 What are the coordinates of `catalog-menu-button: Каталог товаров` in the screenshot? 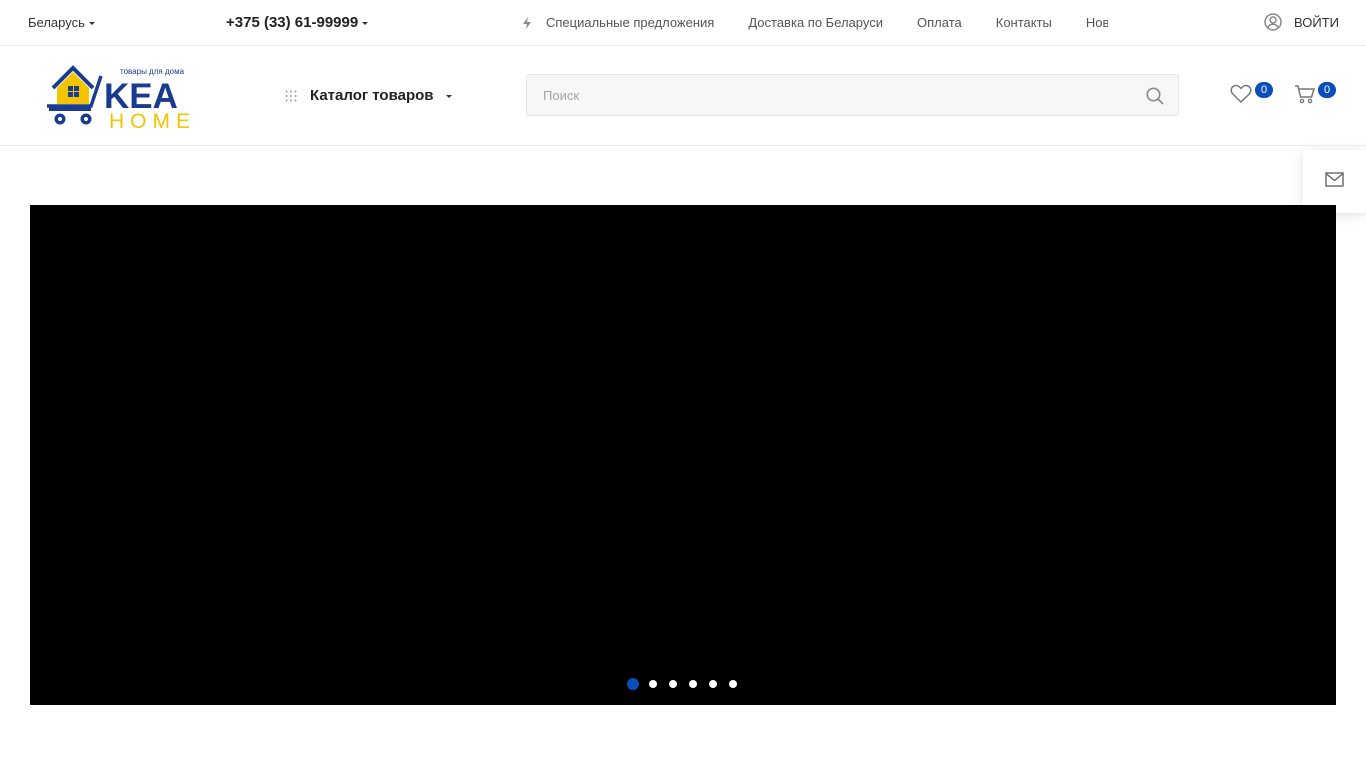 It's located at (368, 95).